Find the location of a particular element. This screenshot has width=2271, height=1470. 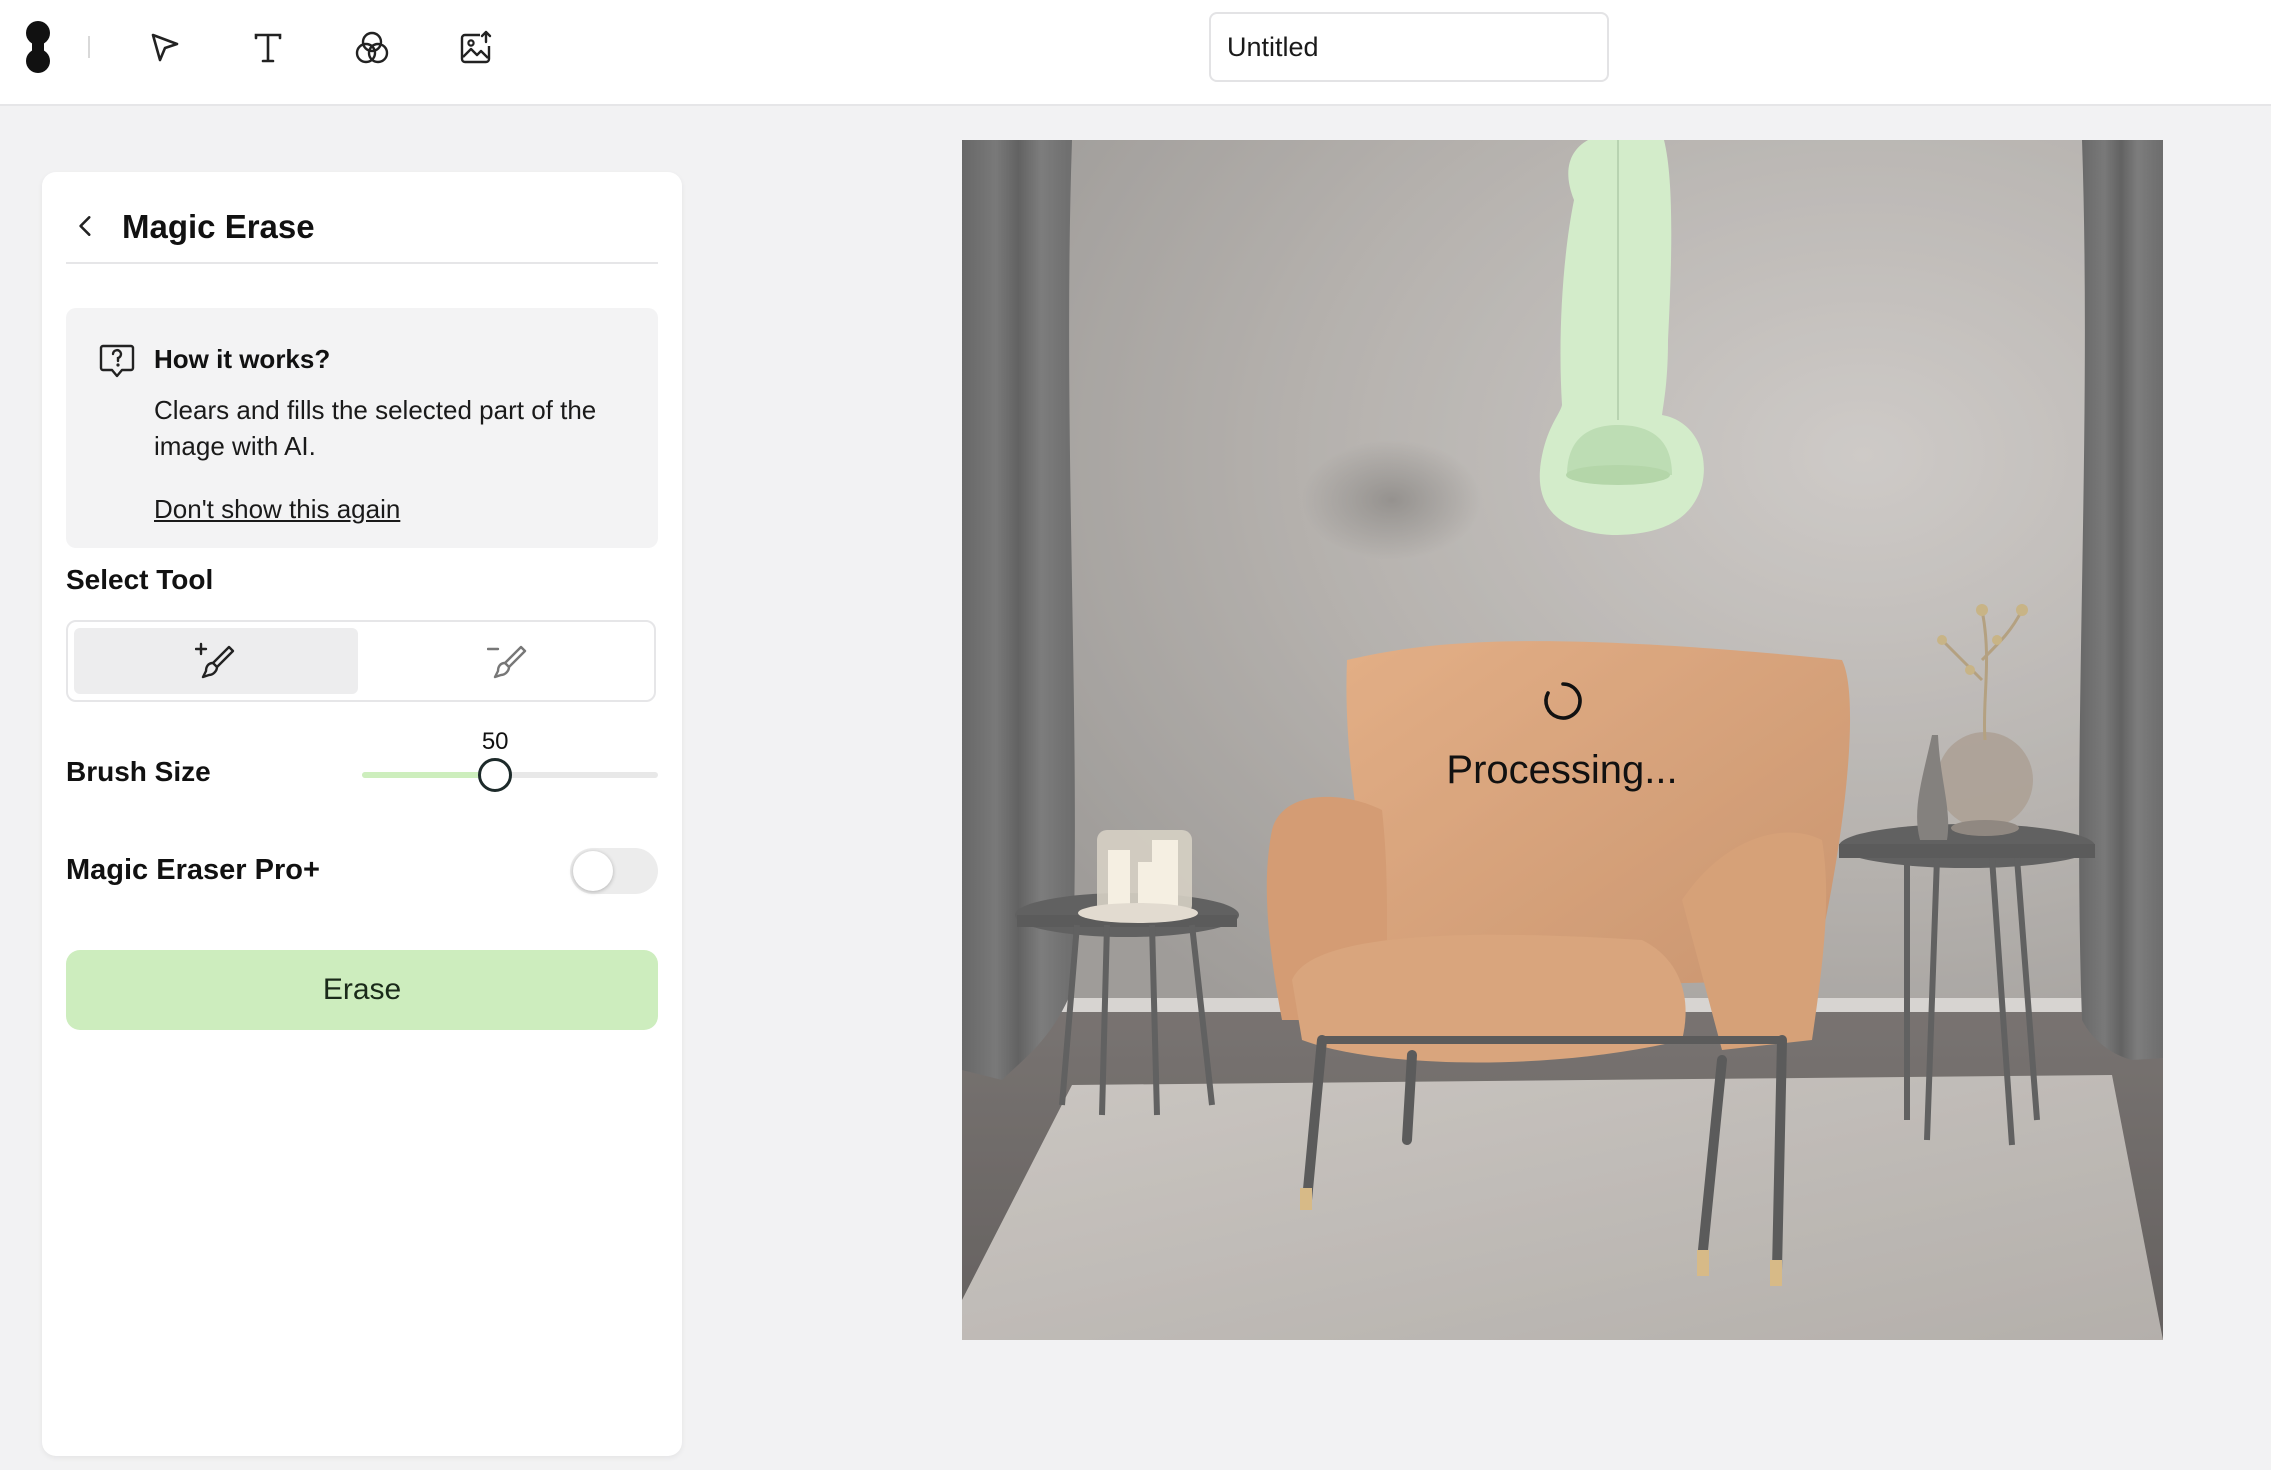

cursor-arrow-icon is located at coordinates (165, 47).